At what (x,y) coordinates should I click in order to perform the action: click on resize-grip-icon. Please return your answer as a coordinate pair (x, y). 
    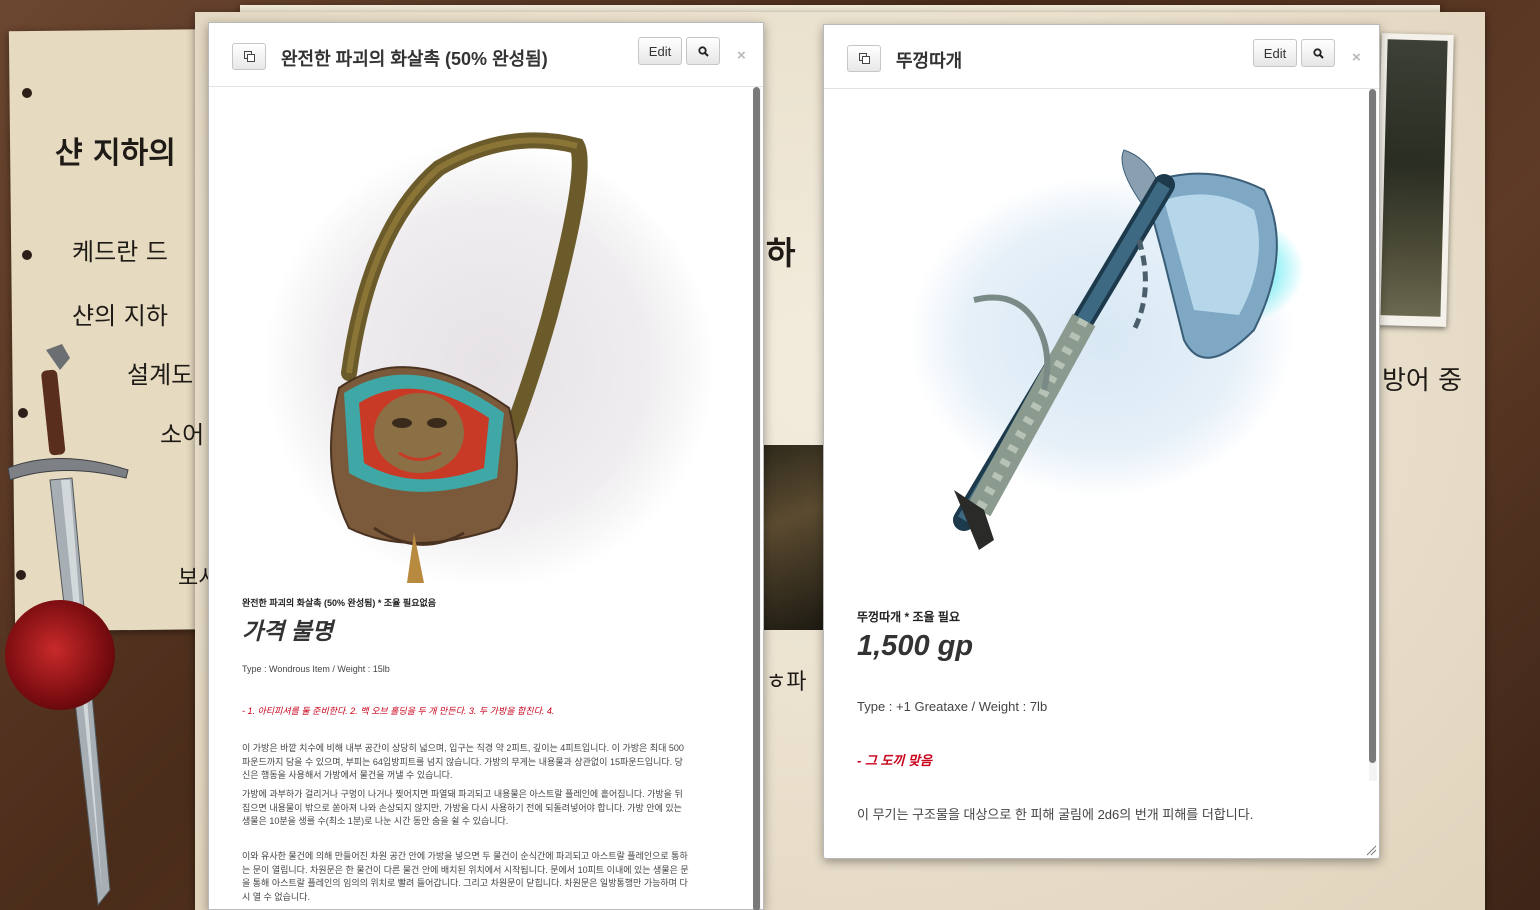
    Looking at the image, I should click on (1371, 850).